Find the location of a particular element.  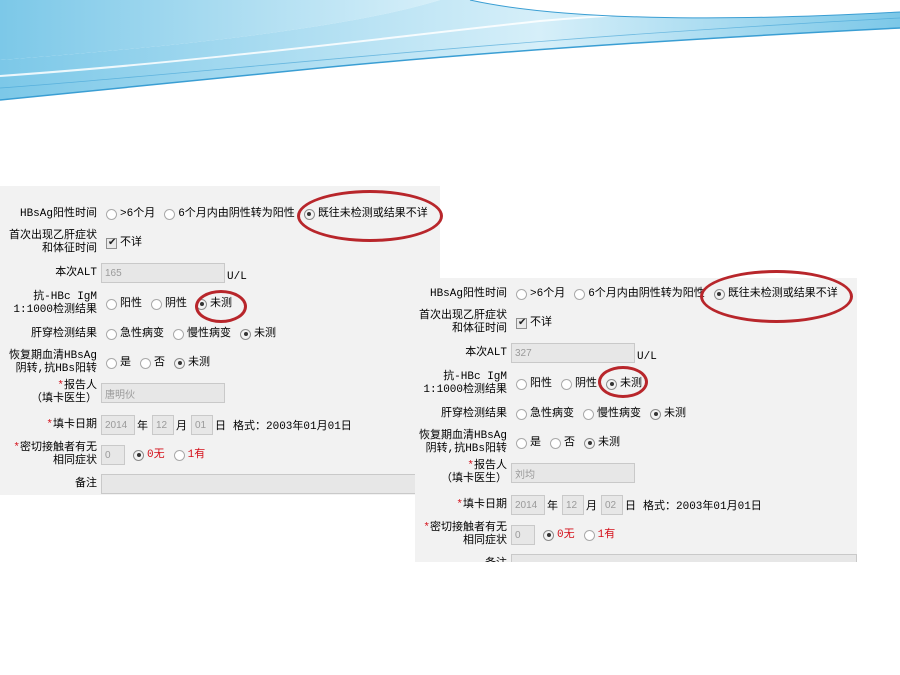

fill-date-controls: 年 月 日 格式：2003年01月01日 is located at coordinates (636, 505).